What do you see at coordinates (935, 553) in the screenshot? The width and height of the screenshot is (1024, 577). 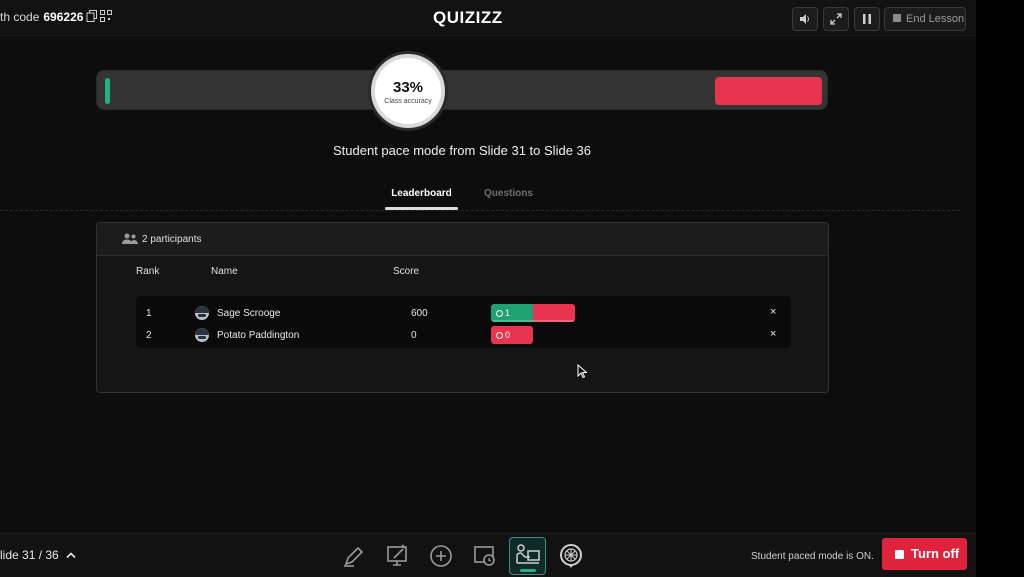 I see `turn-off-label: Turn off` at bounding box center [935, 553].